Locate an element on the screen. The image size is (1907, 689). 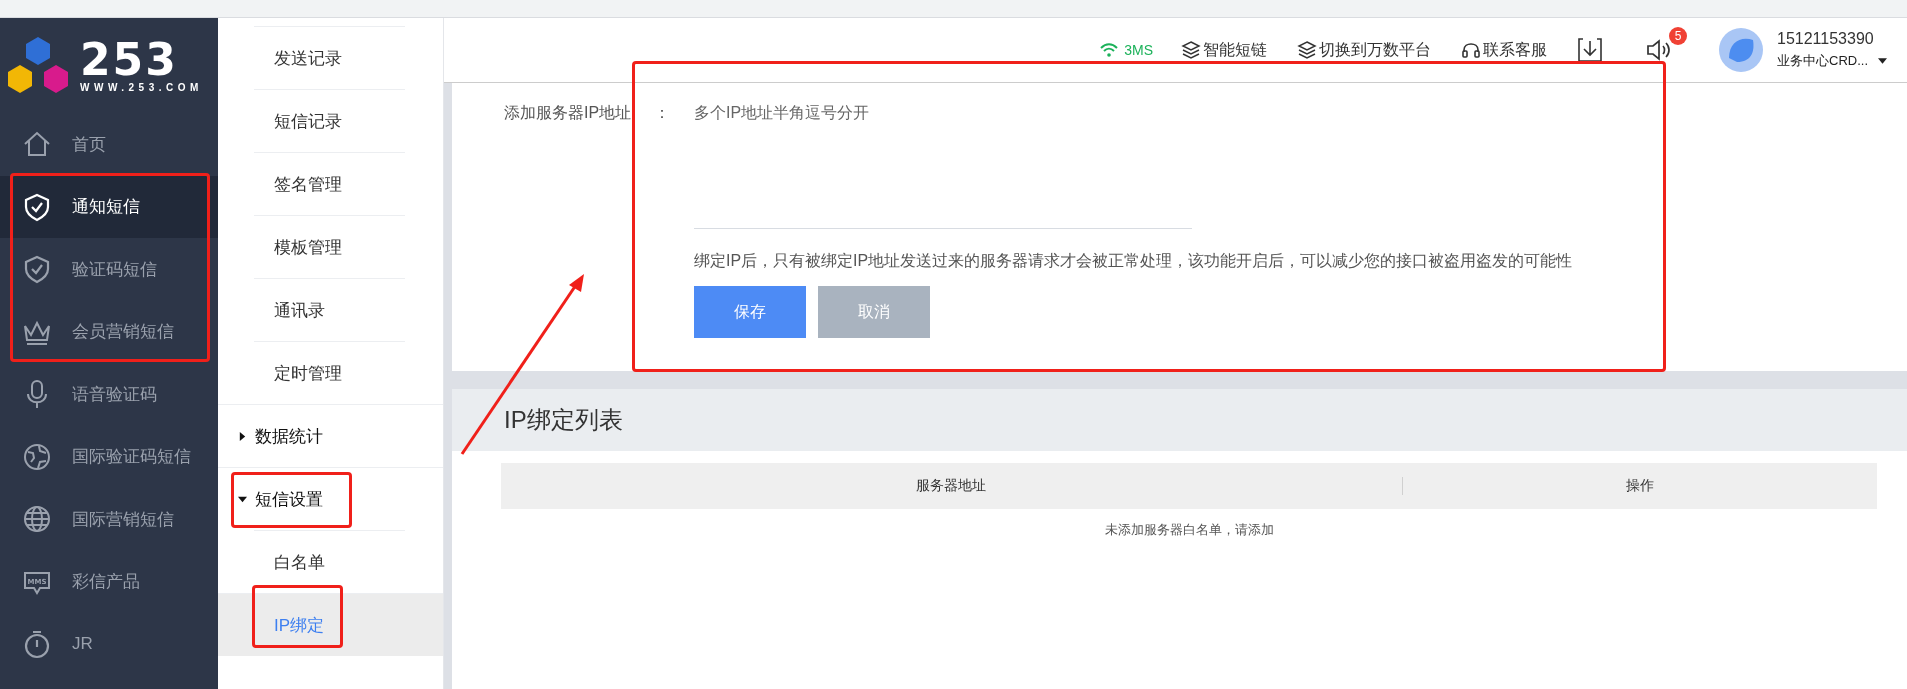
earth-icon is located at coordinates (37, 456).